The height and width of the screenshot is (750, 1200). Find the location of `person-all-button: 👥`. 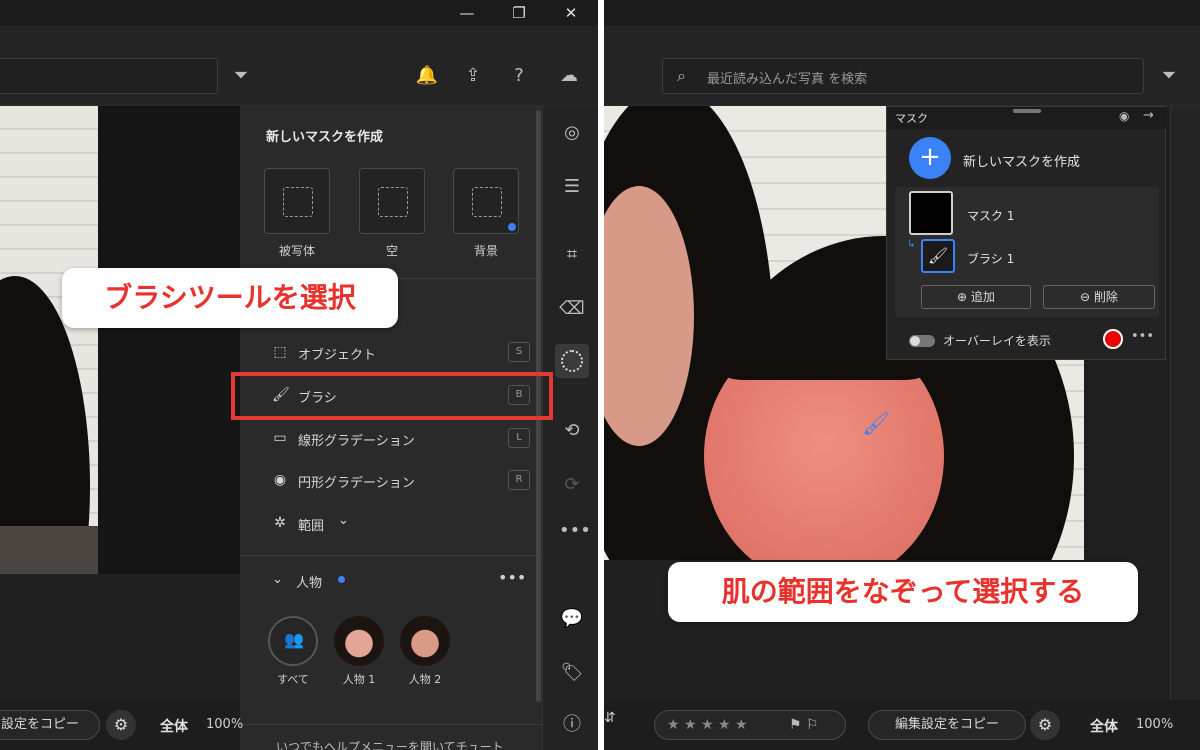

person-all-button: 👥 is located at coordinates (293, 641).